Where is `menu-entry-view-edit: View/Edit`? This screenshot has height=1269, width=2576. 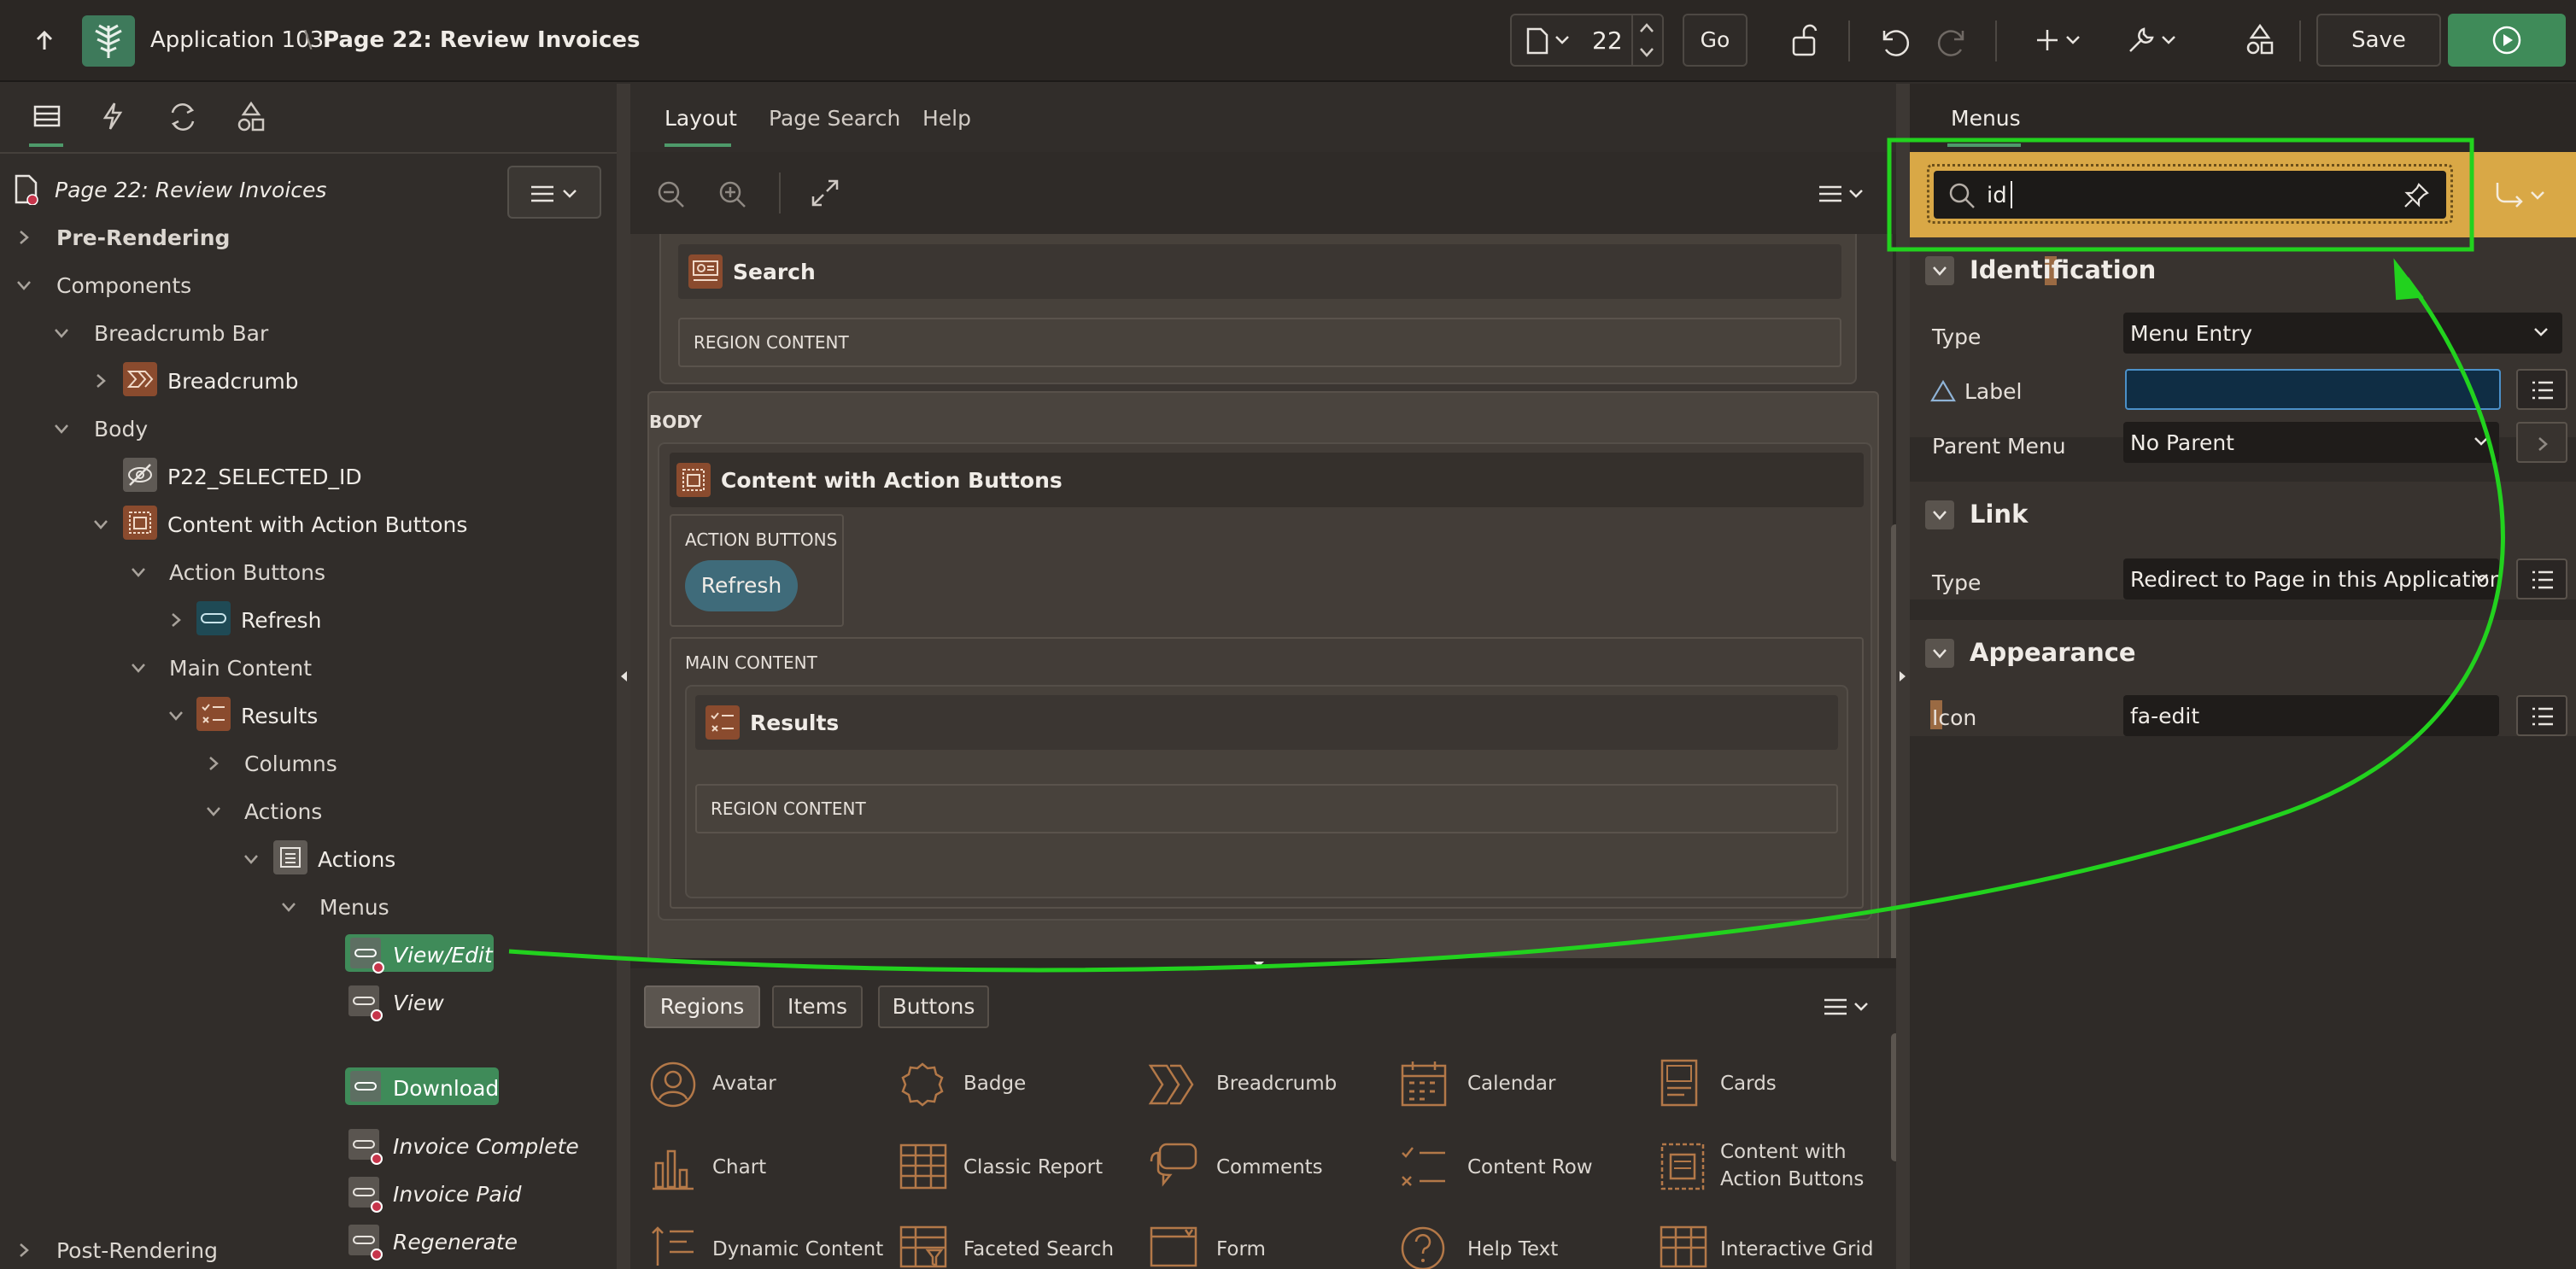 menu-entry-view-edit: View/Edit is located at coordinates (419, 954).